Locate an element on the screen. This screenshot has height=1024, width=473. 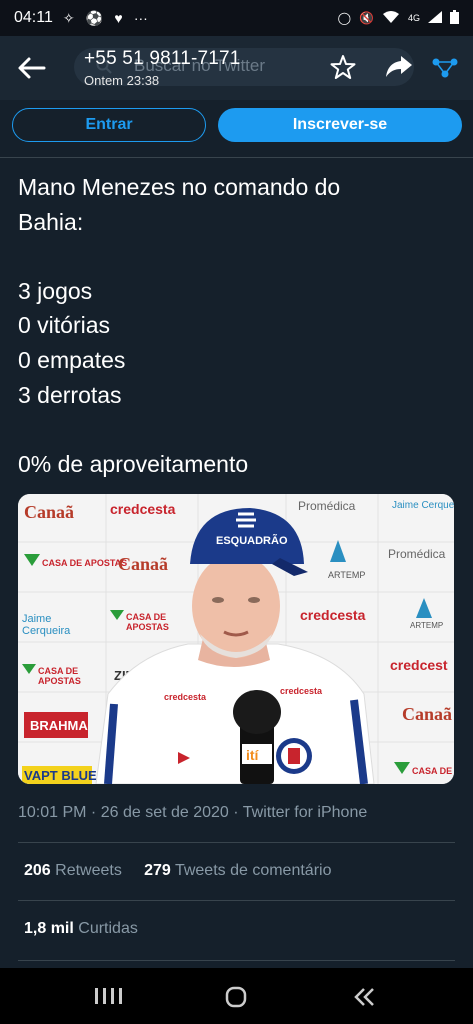
retweets-count: 206 is located at coordinates (37, 870).